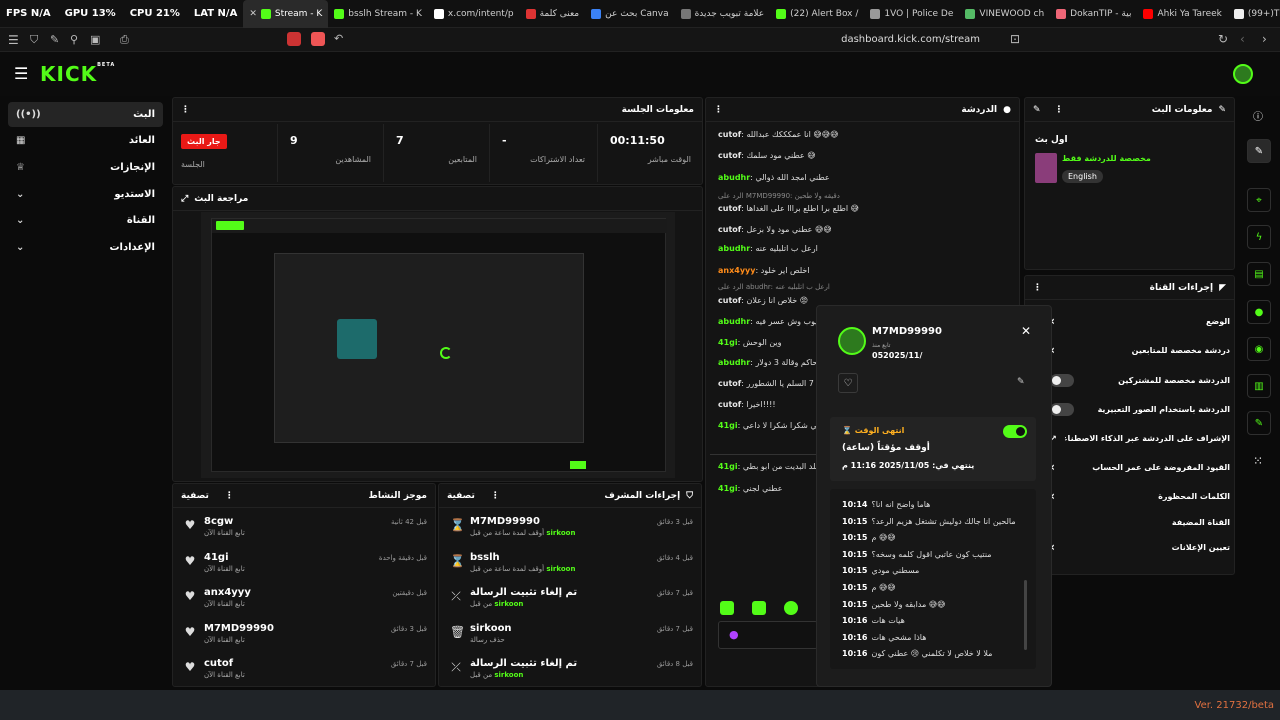 The width and height of the screenshot is (1280, 720). I want to click on browser-tab: بحث عن Canva, so click(629, 14).